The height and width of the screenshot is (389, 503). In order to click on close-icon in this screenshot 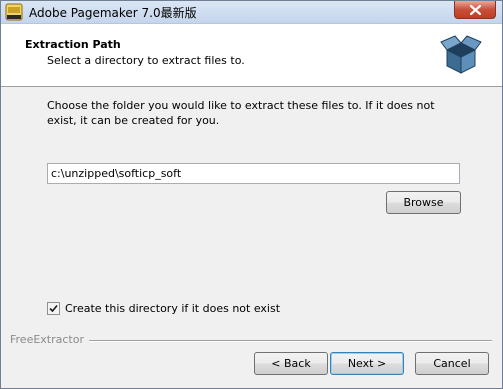, I will do `click(475, 10)`.